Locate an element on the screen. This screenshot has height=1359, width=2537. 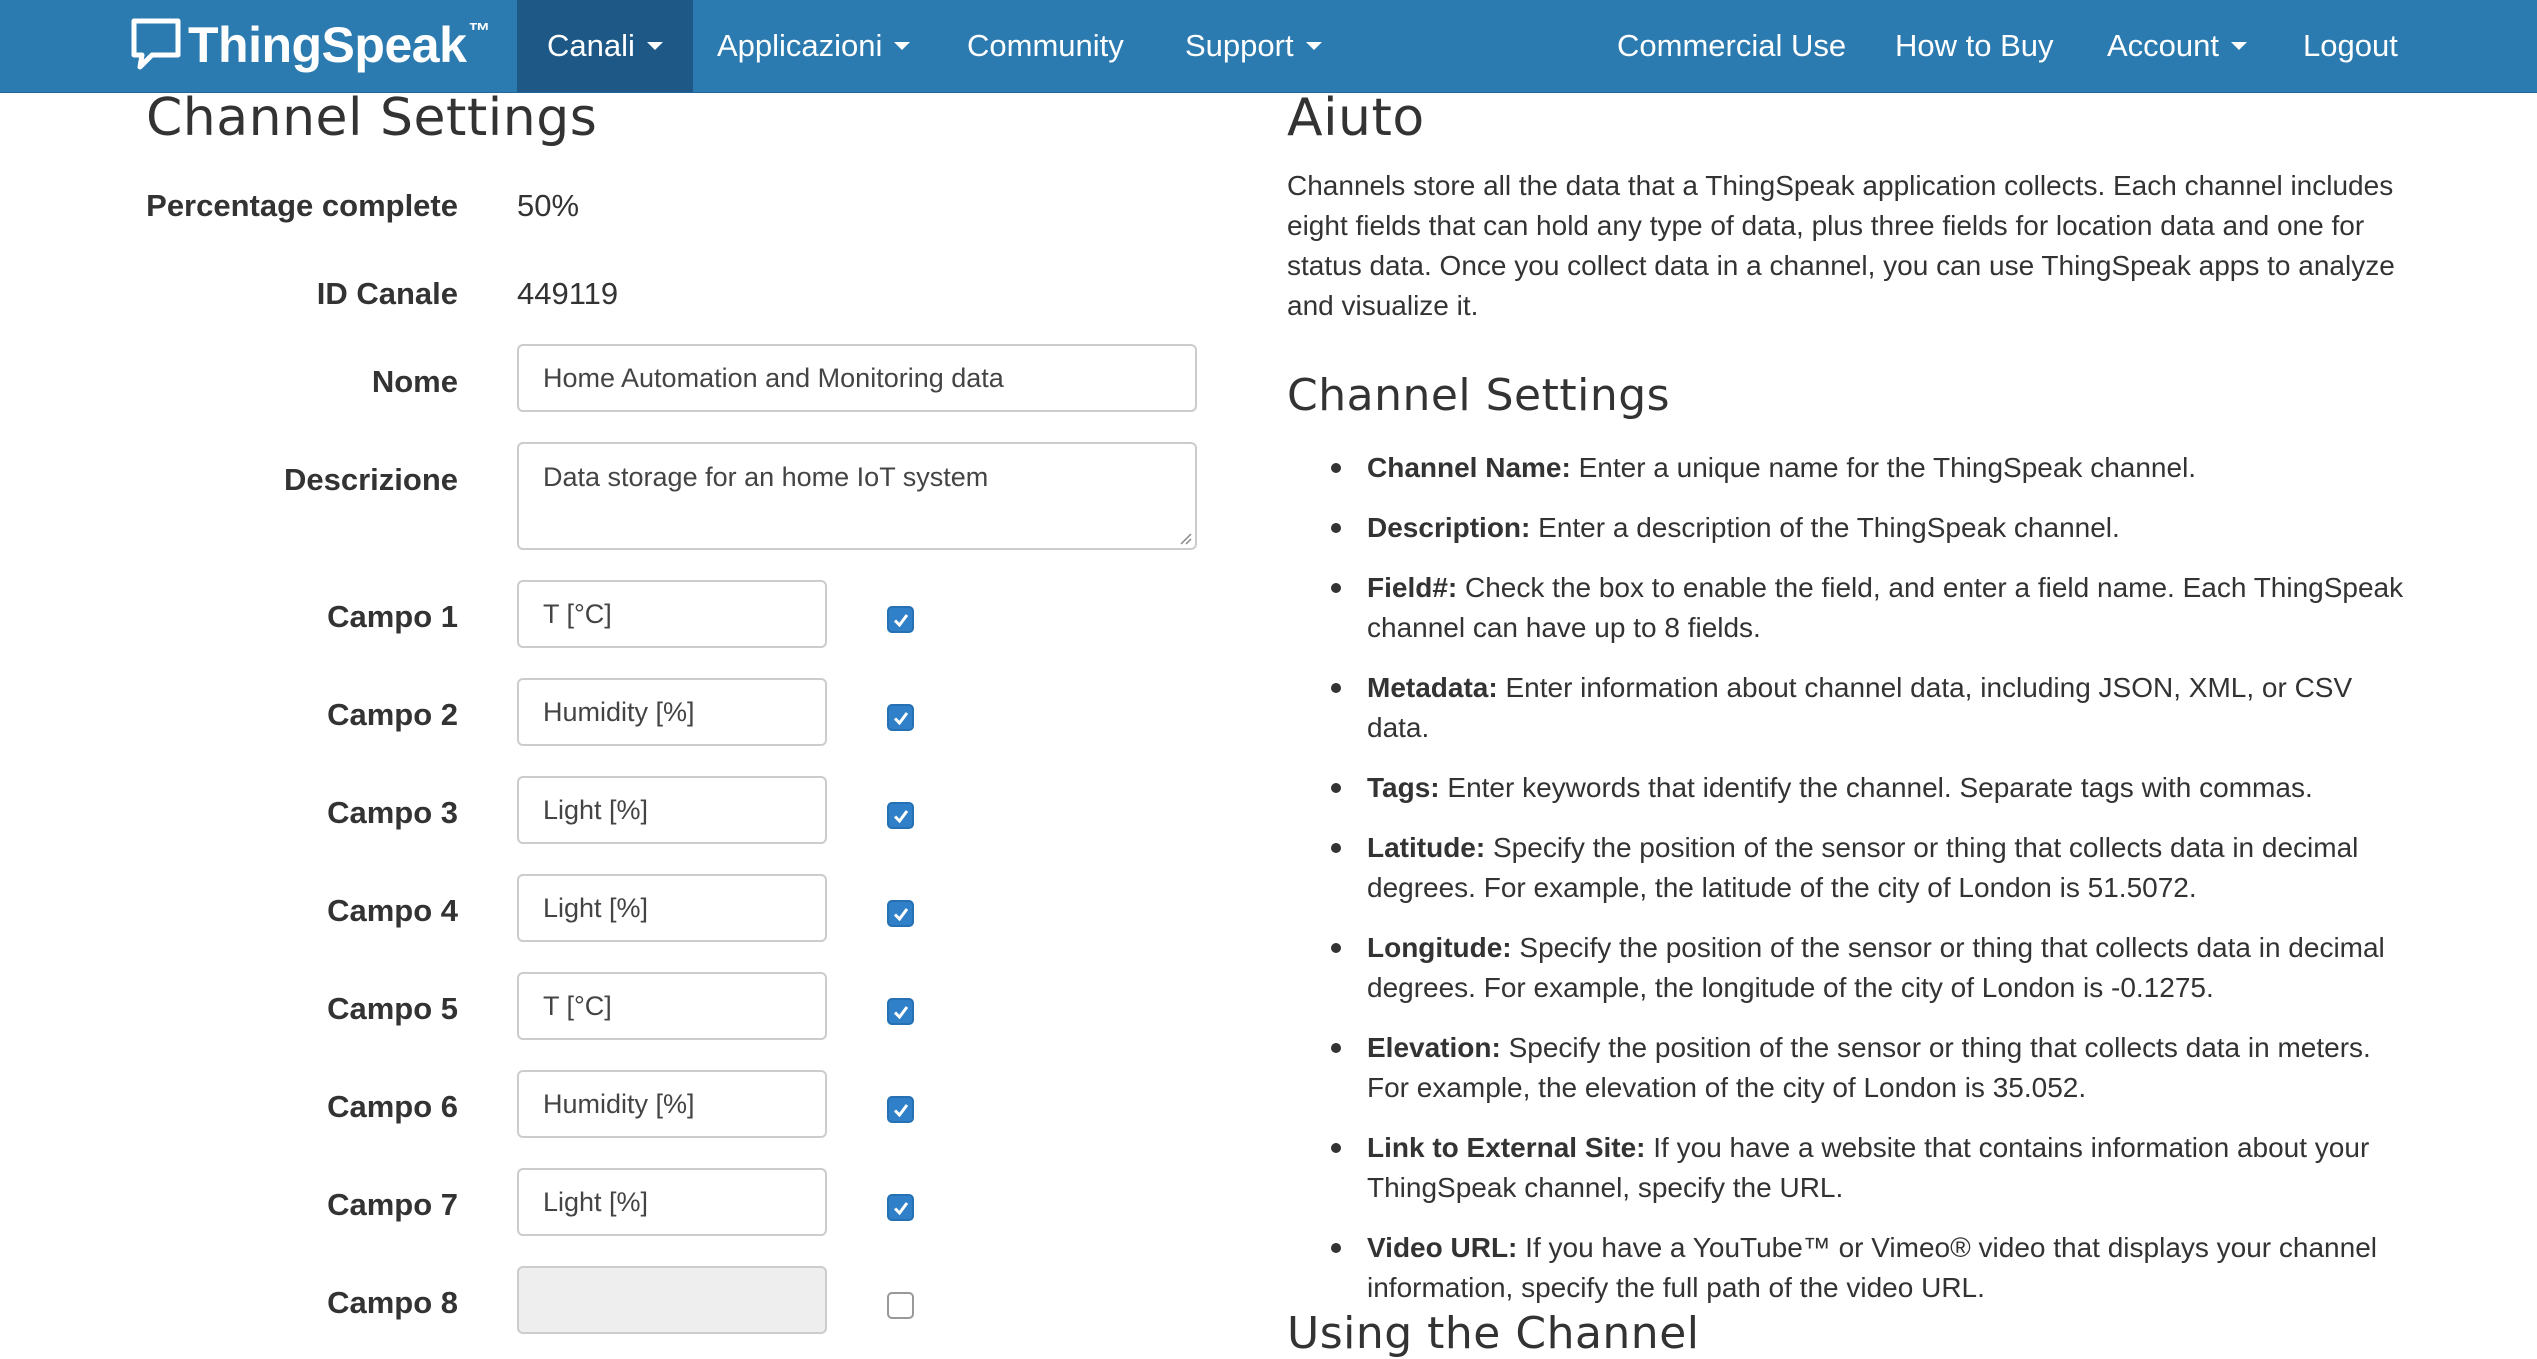
nav-canali: Canali is located at coordinates (605, 46).